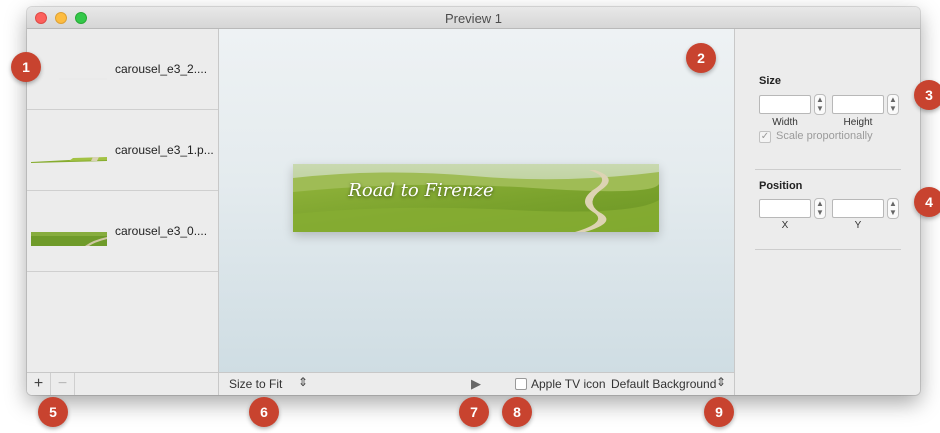 The width and height of the screenshot is (940, 433). I want to click on width-field, so click(785, 104).